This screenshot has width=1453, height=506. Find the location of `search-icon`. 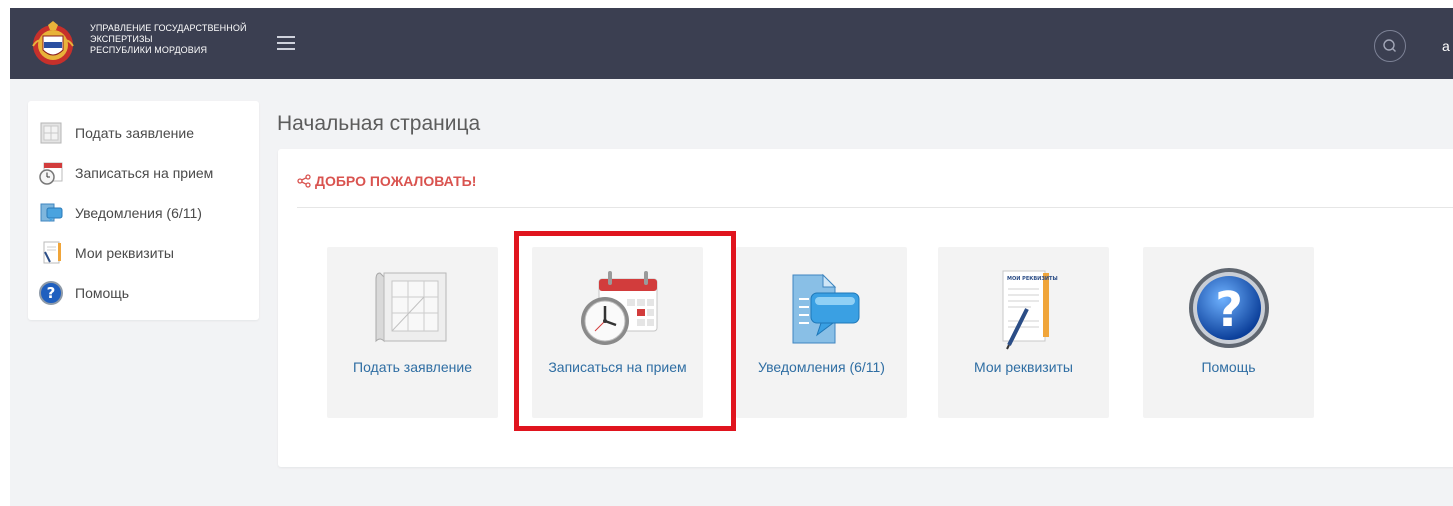

search-icon is located at coordinates (1389, 45).